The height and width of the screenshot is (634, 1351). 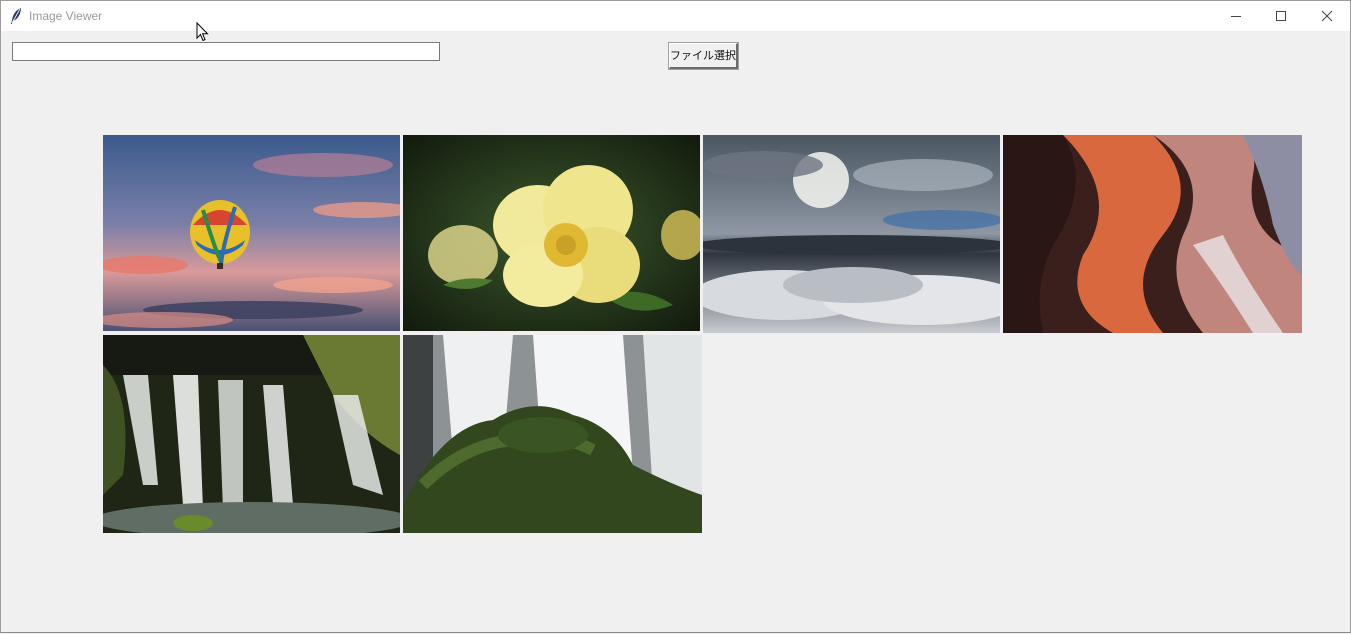 What do you see at coordinates (202, 31) in the screenshot?
I see `mouse-cursor-icon` at bounding box center [202, 31].